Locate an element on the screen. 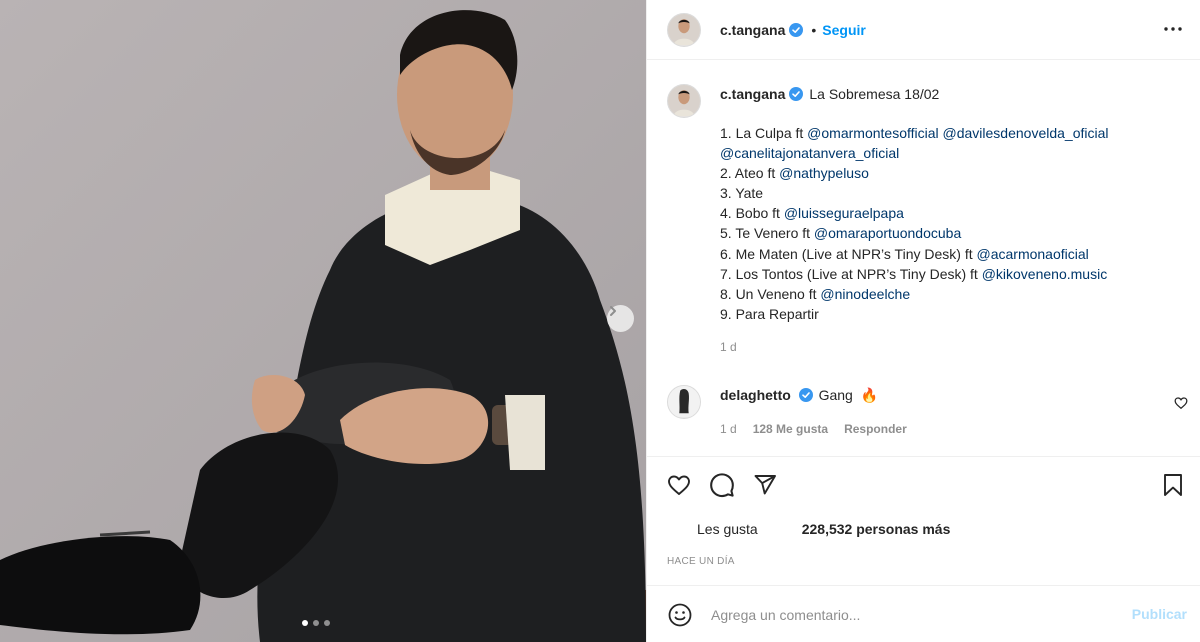 This screenshot has width=1200, height=642. send-icon is located at coordinates (765, 485).